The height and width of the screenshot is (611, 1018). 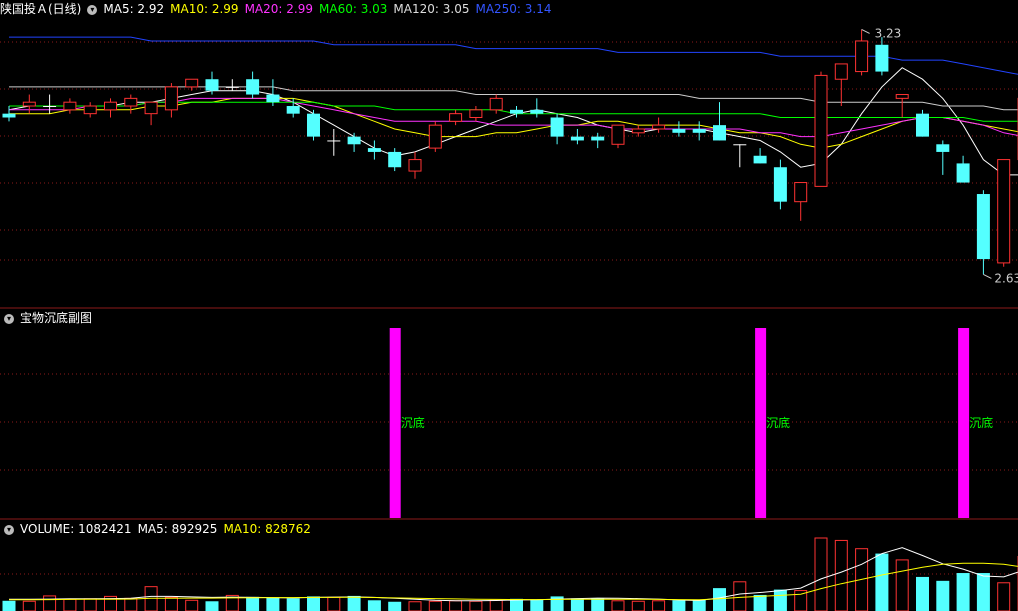 I want to click on low-price-label: 2.63, so click(x=1006, y=278).